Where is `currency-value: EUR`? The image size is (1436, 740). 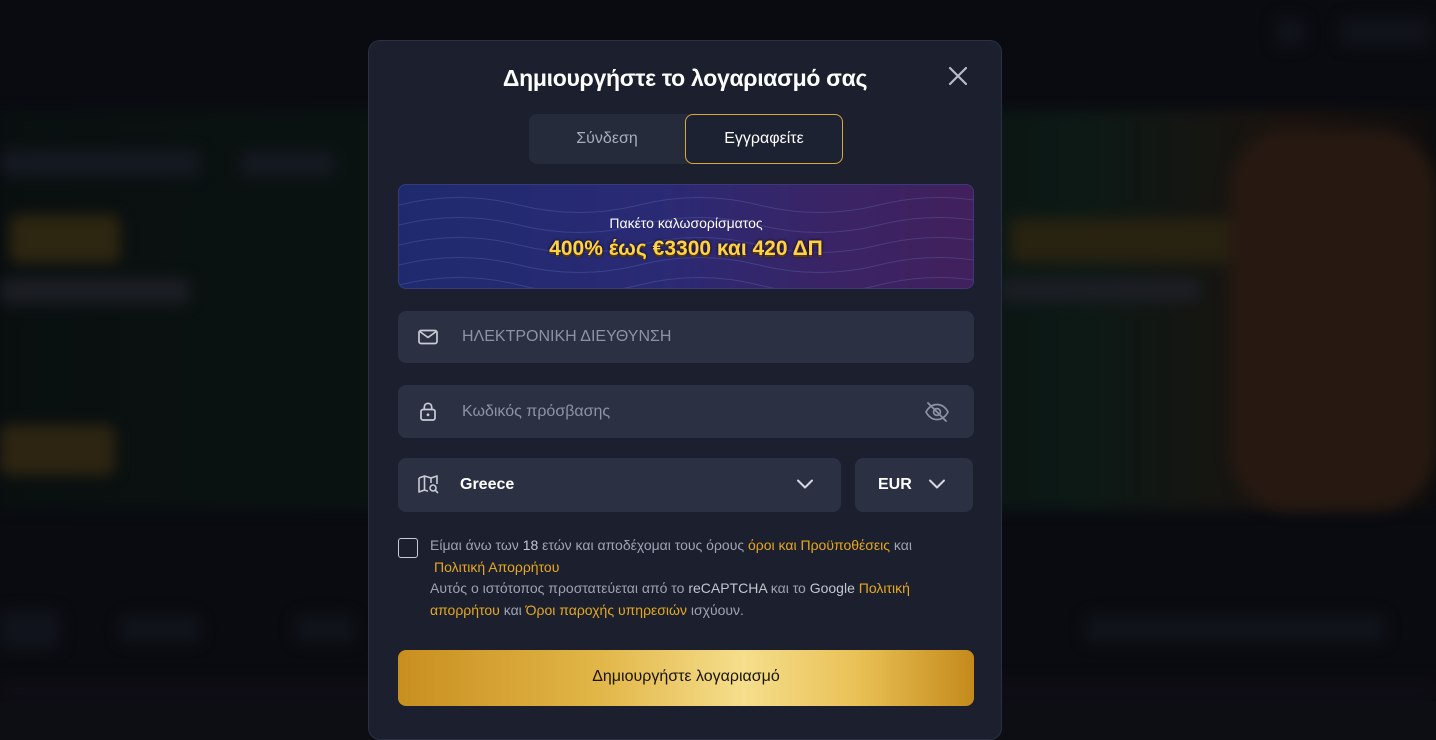
currency-value: EUR is located at coordinates (895, 484).